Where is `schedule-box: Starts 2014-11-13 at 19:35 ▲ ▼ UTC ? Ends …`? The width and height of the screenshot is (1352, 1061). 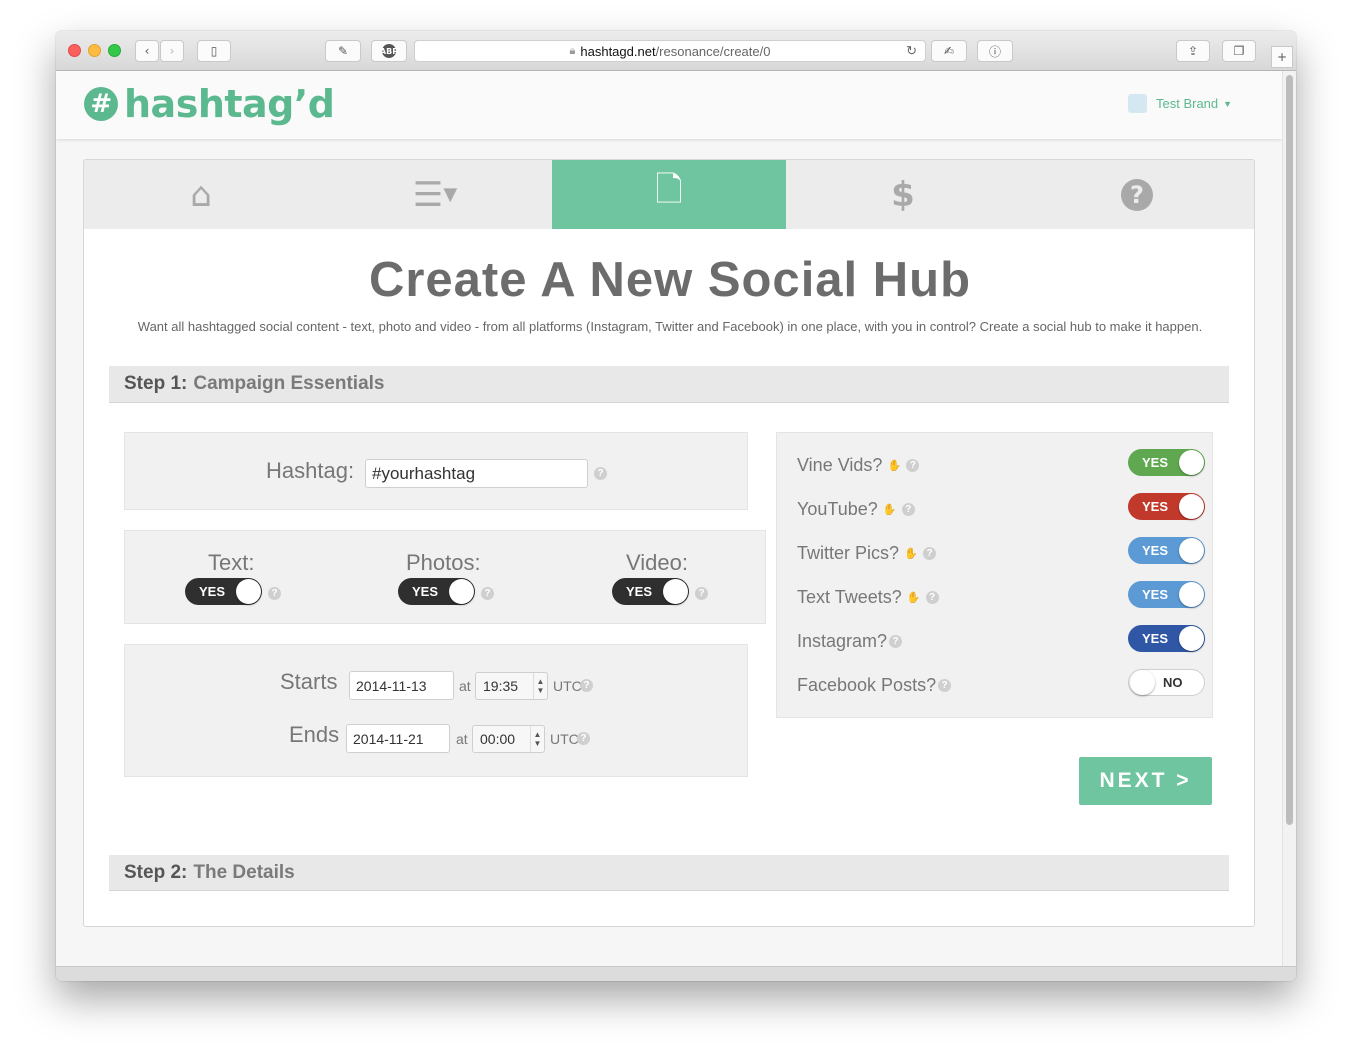
schedule-box: Starts 2014-11-13 at 19:35 ▲ ▼ UTC ? Ends … is located at coordinates (436, 710).